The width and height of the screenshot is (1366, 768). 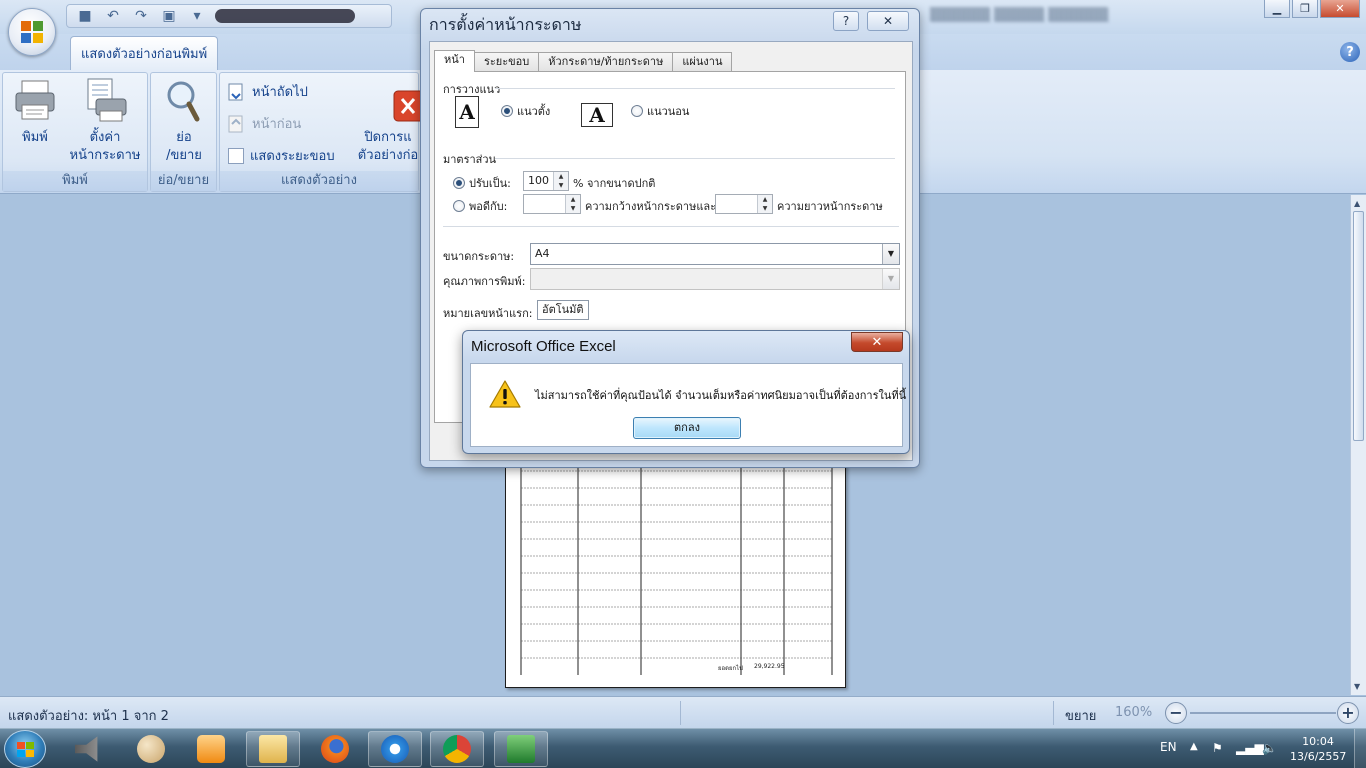 I want to click on excel-icon, so click(x=521, y=749).